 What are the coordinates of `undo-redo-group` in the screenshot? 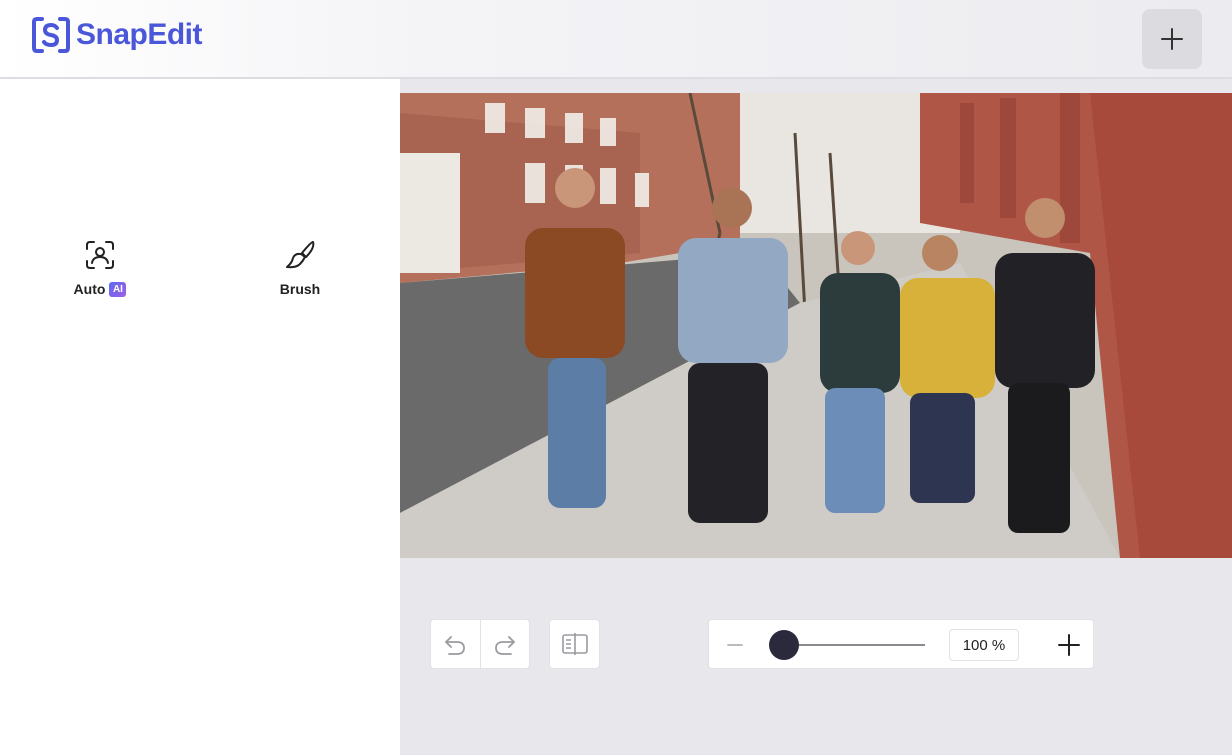 It's located at (480, 644).